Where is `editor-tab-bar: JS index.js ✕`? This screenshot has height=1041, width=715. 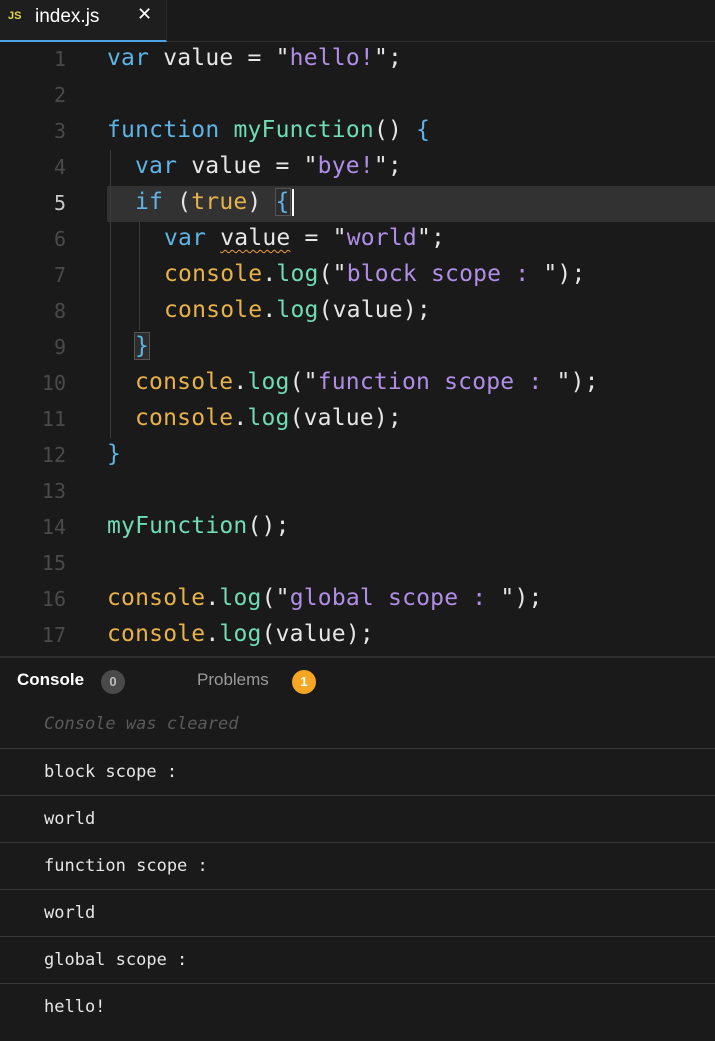
editor-tab-bar: JS index.js ✕ is located at coordinates (357, 21).